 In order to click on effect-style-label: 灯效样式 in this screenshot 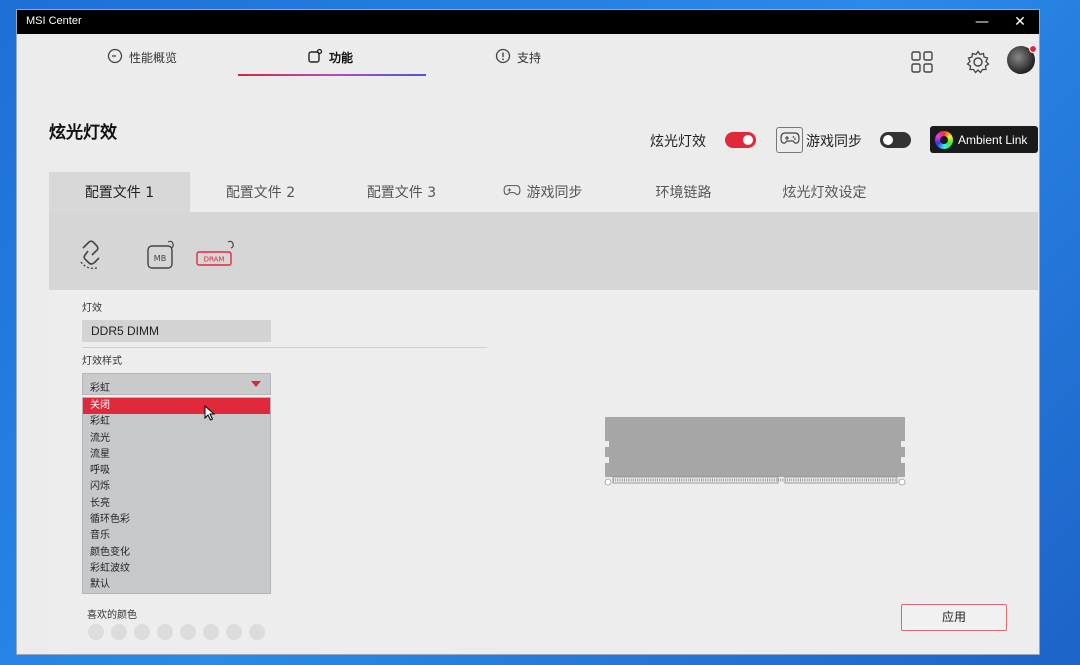, I will do `click(102, 361)`.